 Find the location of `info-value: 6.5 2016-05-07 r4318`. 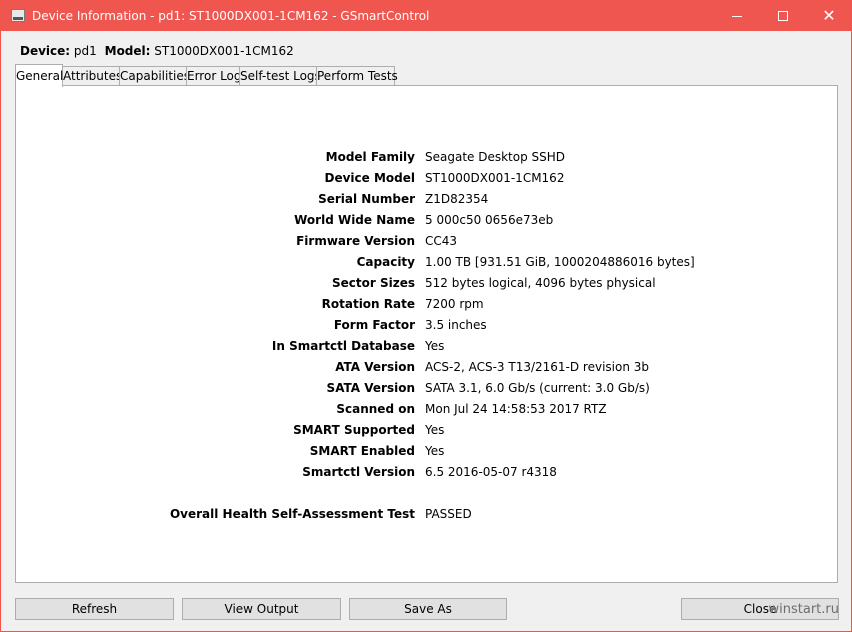

info-value: 6.5 2016-05-07 r4318 is located at coordinates (491, 472).